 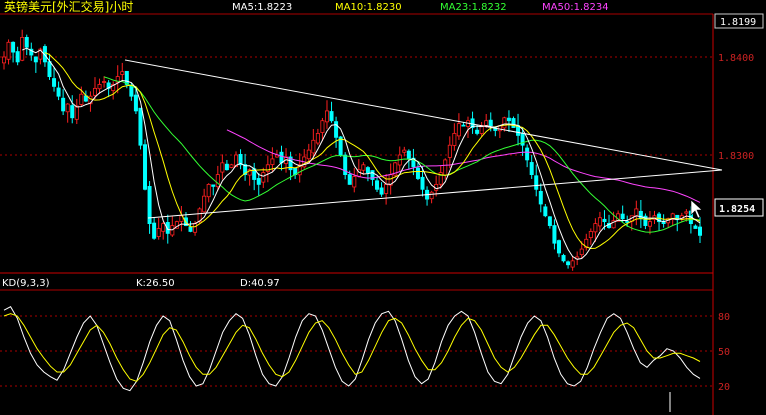 I want to click on current-price-label: 1.8254, so click(x=737, y=209).